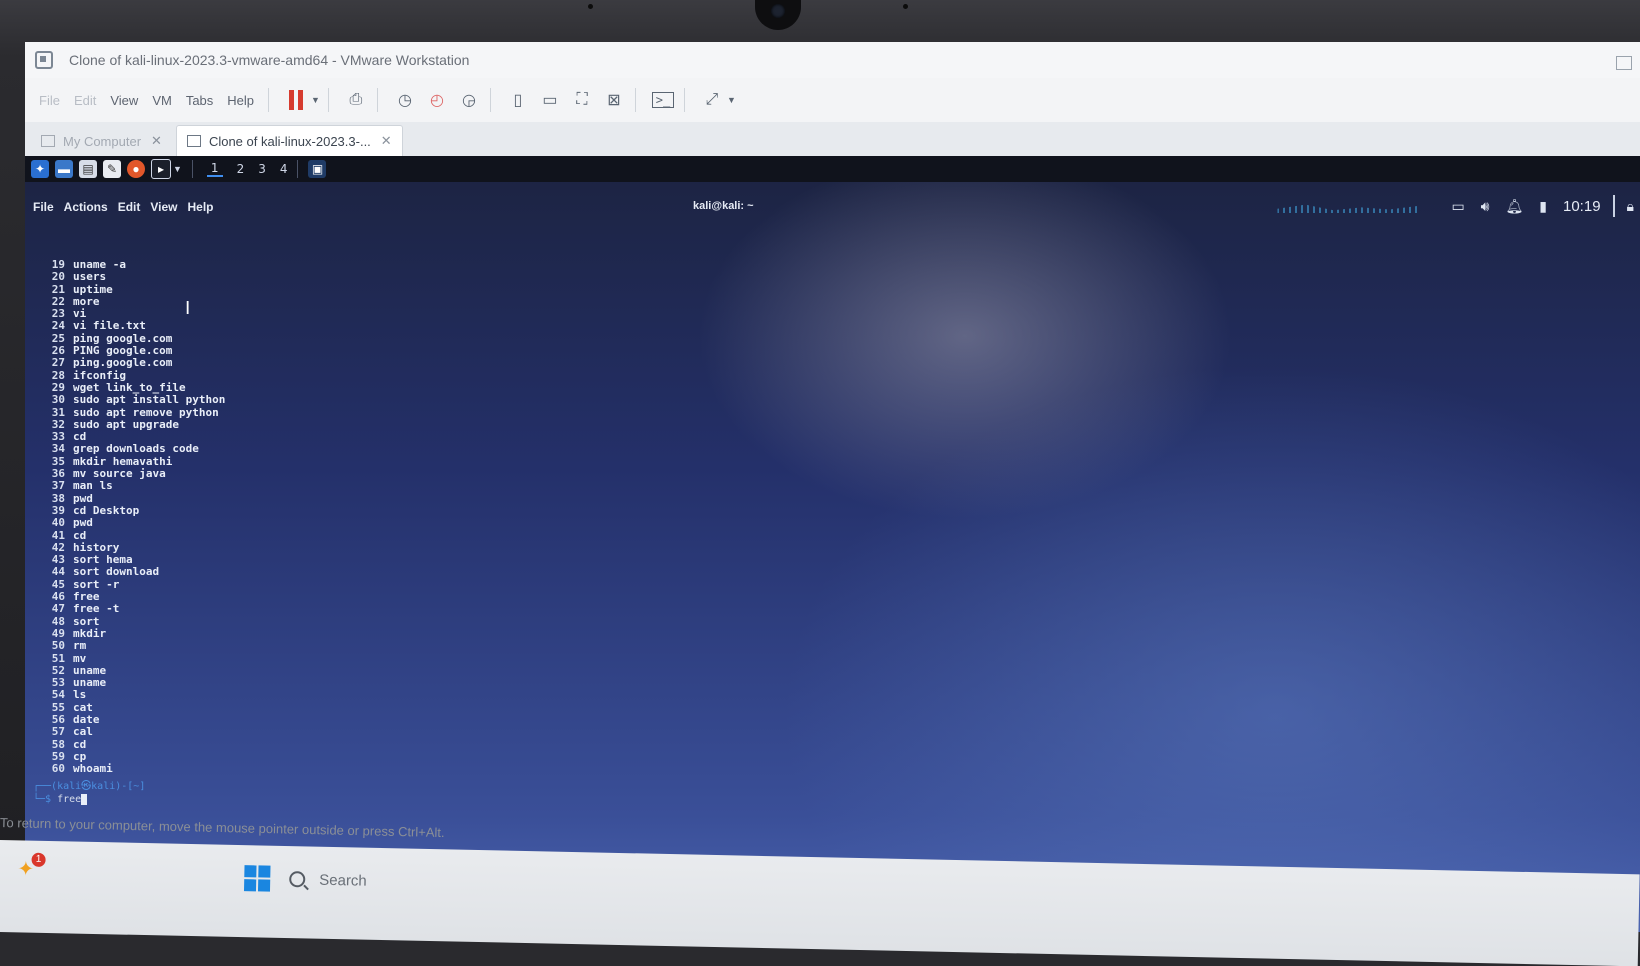  I want to click on menu-edit: Edit, so click(85, 100).